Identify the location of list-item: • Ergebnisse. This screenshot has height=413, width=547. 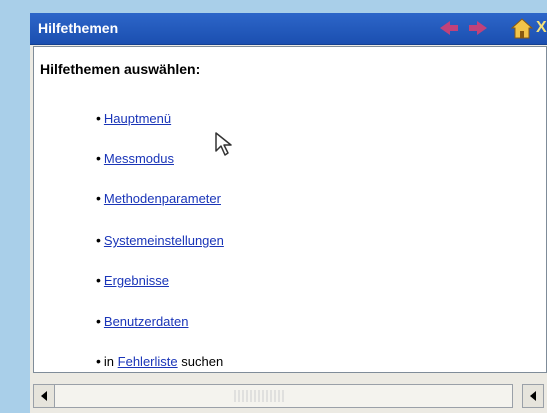
(132, 280).